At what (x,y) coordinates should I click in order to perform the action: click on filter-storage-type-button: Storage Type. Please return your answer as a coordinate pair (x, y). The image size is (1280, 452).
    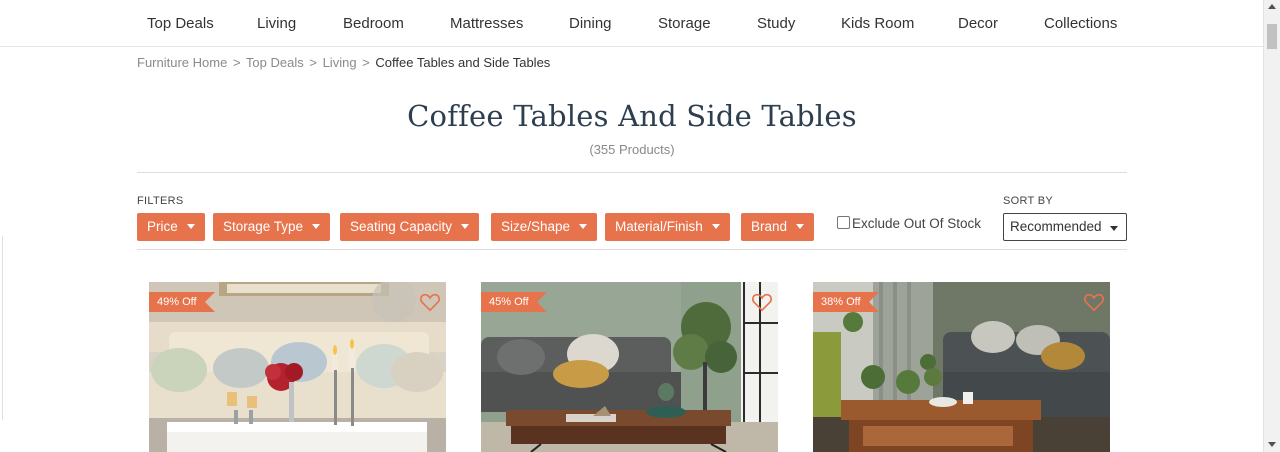
    Looking at the image, I should click on (272, 227).